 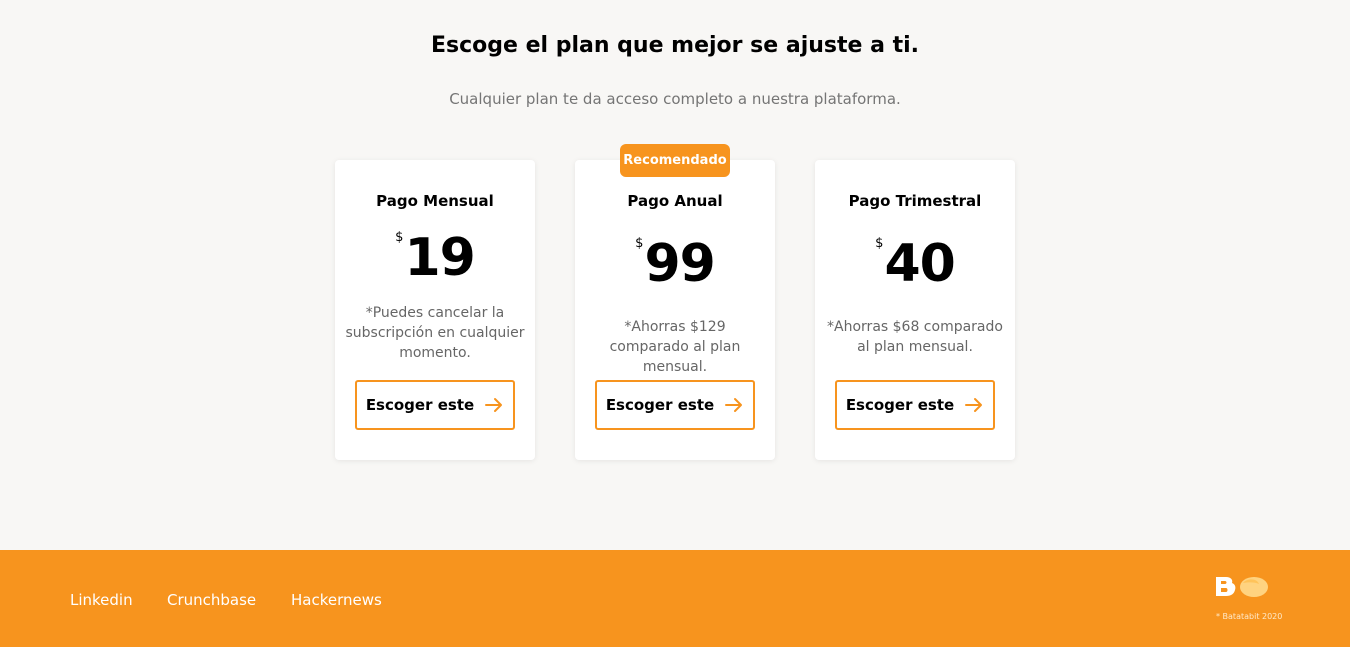 What do you see at coordinates (101, 600) in the screenshot?
I see `footer-link-linkedin: Linkedin` at bounding box center [101, 600].